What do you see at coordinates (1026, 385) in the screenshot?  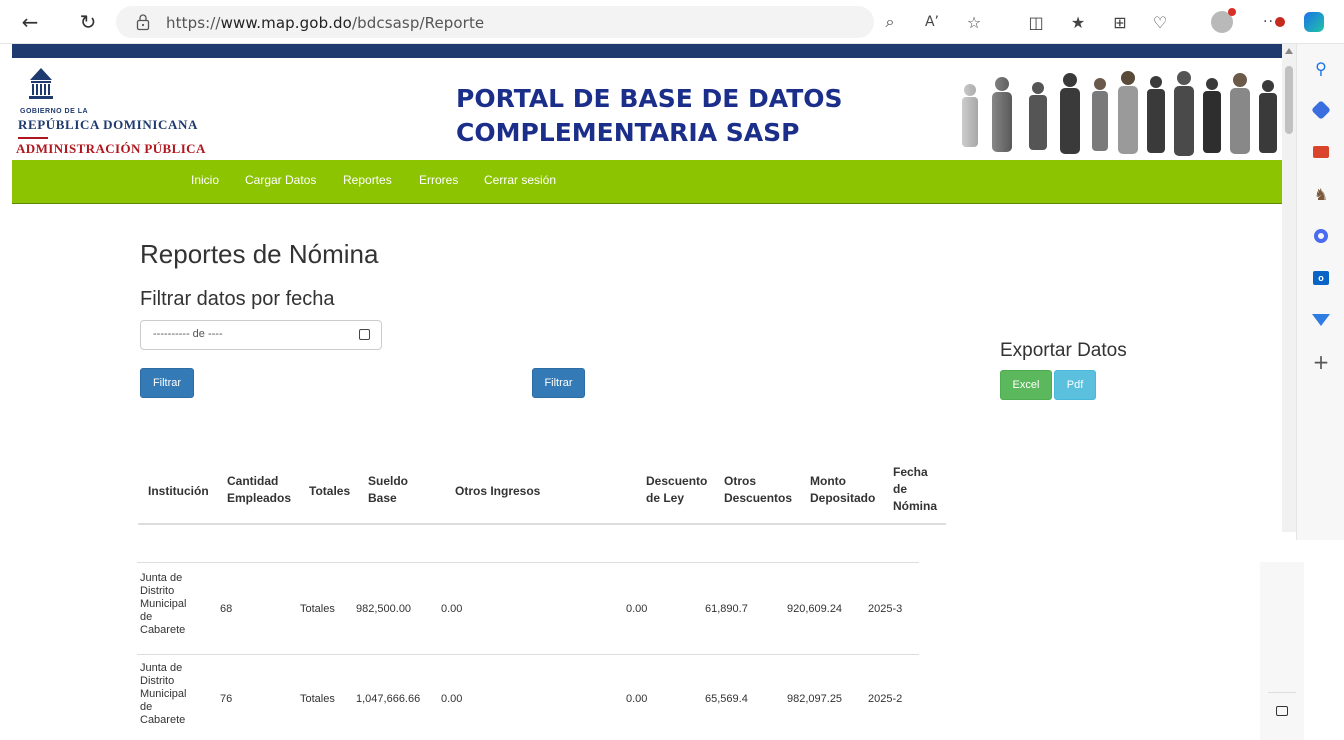 I see `excel-export-button: Excel` at bounding box center [1026, 385].